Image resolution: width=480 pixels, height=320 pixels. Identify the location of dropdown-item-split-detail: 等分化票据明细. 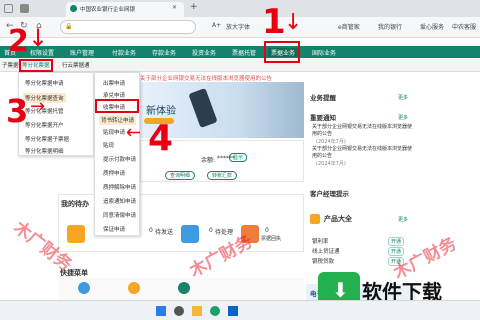
(44, 151).